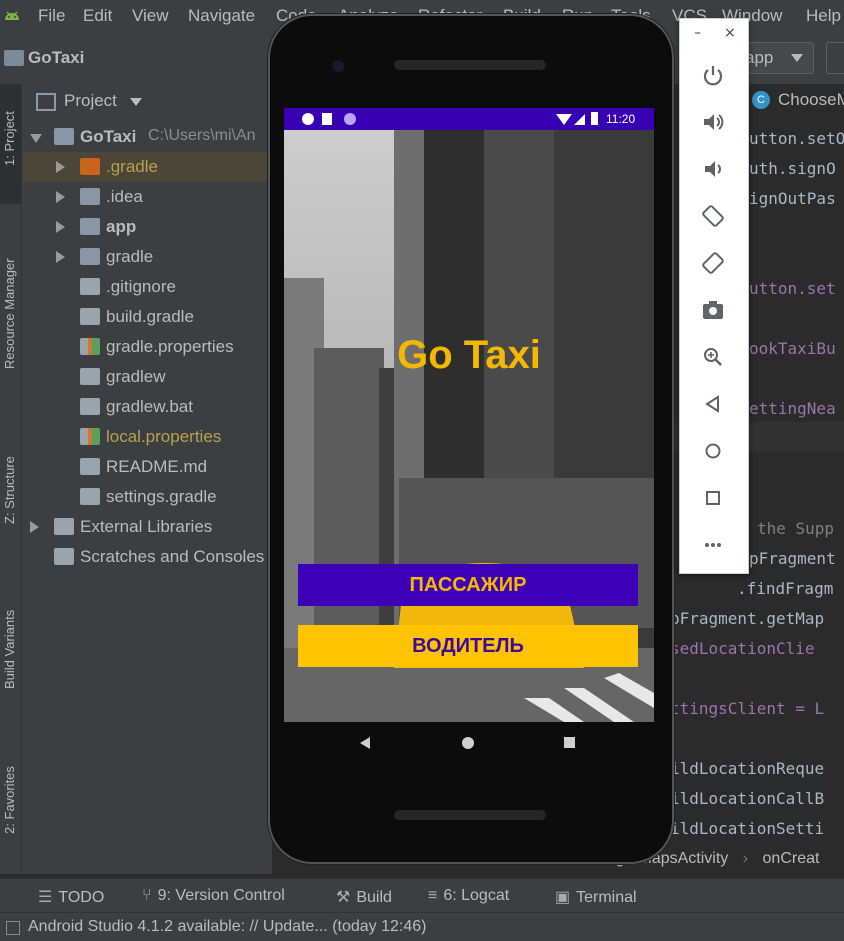 The image size is (844, 941). Describe the element at coordinates (365, 743) in the screenshot. I see `nav-back-icon` at that location.